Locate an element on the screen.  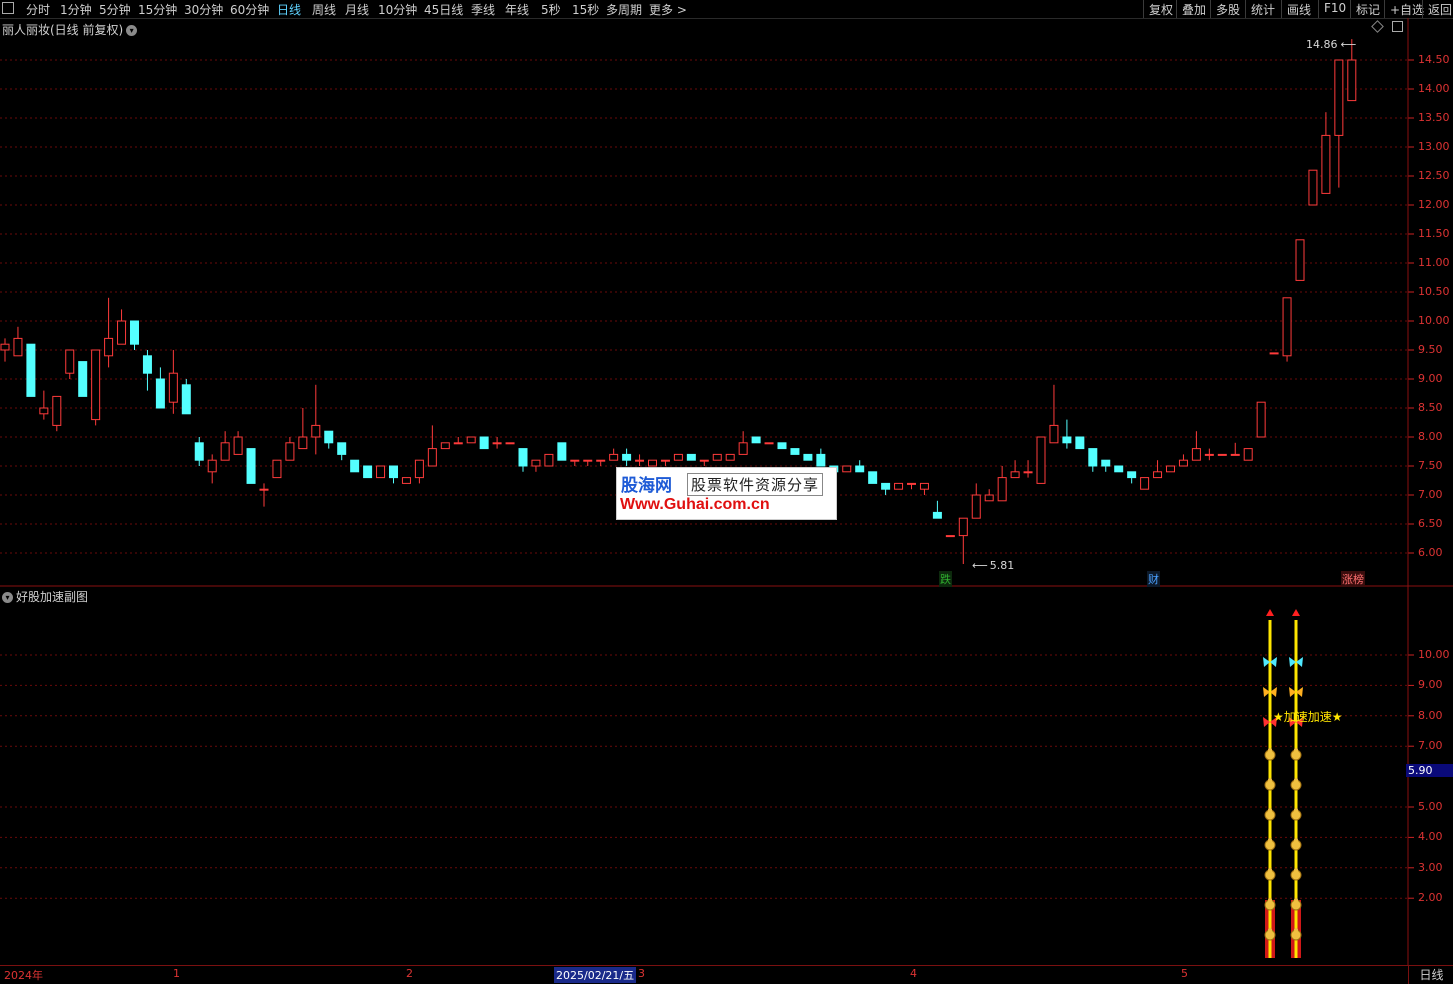
sub-axis-label: 9.00 is located at coordinates (1430, 685).